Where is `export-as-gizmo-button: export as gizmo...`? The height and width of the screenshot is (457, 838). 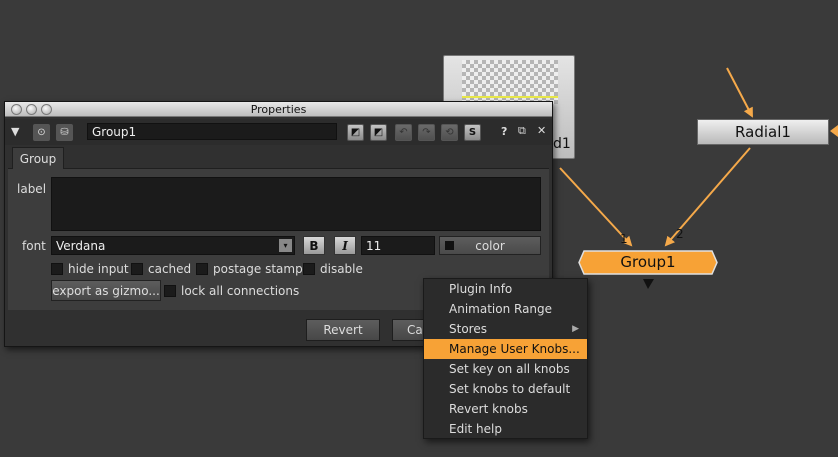 export-as-gizmo-button: export as gizmo... is located at coordinates (106, 290).